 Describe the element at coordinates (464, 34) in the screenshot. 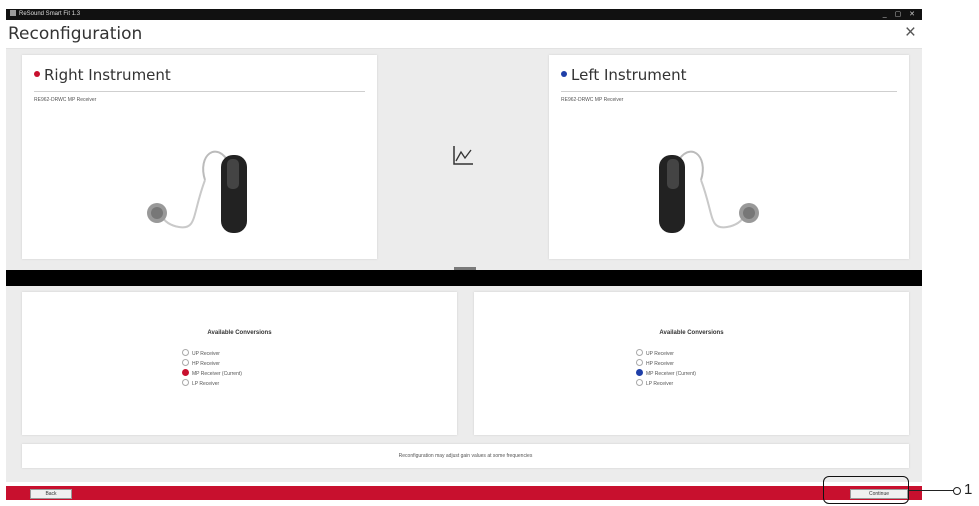

I see `page-header: Reconfiguration ×` at that location.